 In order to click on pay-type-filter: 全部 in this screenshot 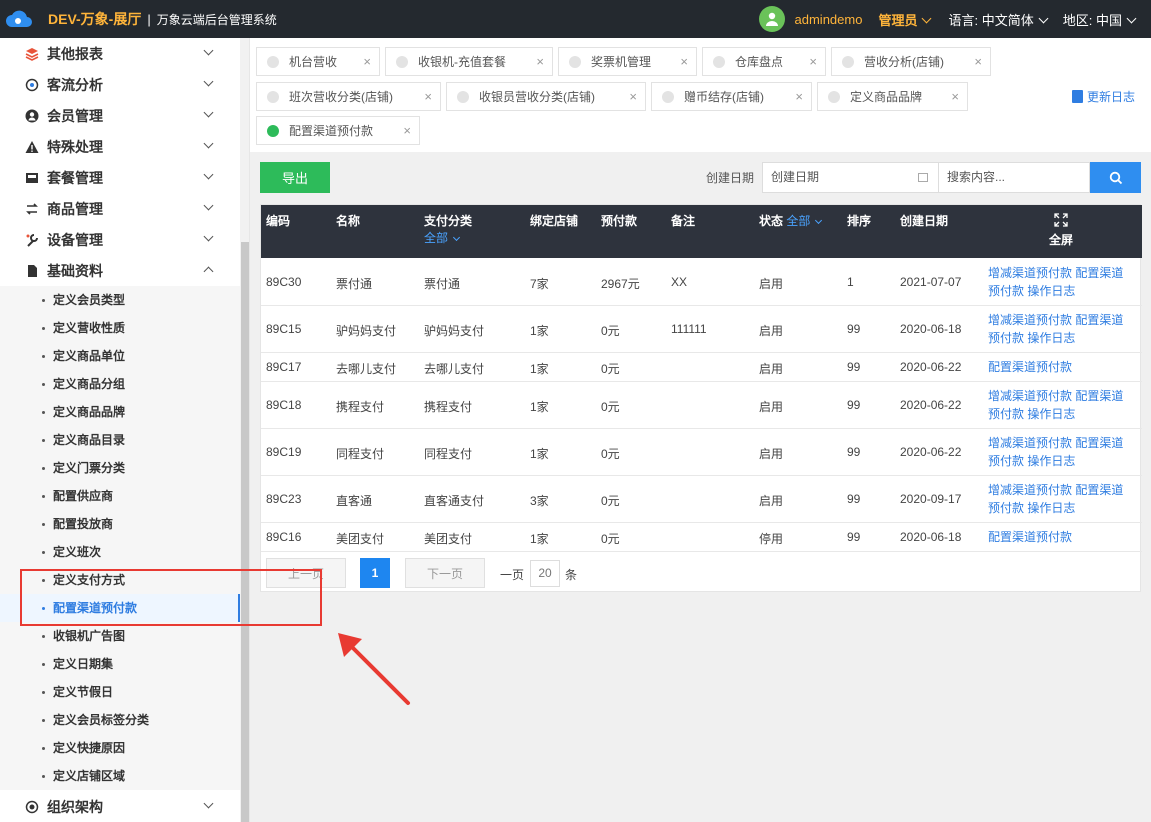, I will do `click(442, 238)`.